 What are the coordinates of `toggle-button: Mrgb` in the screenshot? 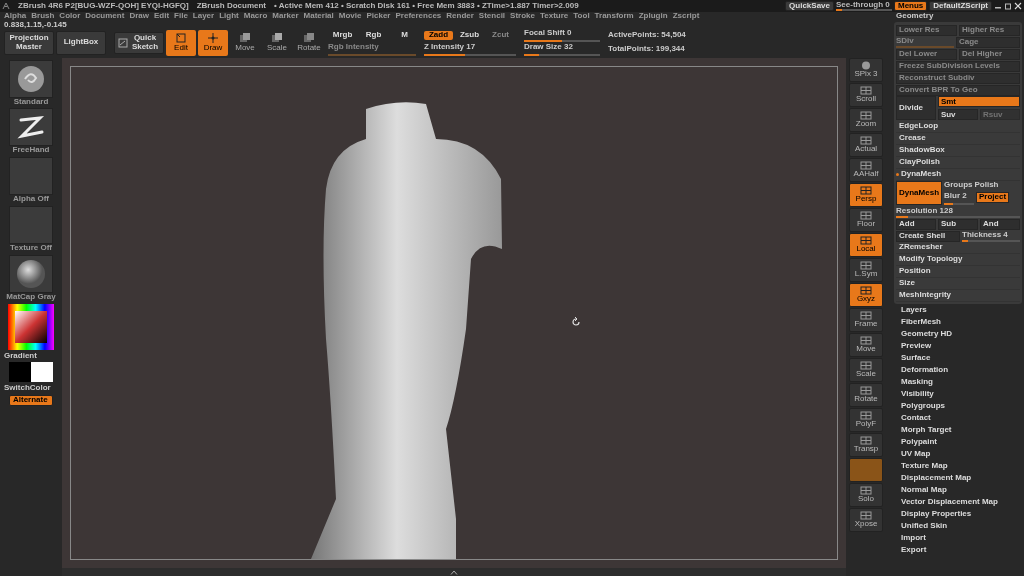 It's located at (342, 35).